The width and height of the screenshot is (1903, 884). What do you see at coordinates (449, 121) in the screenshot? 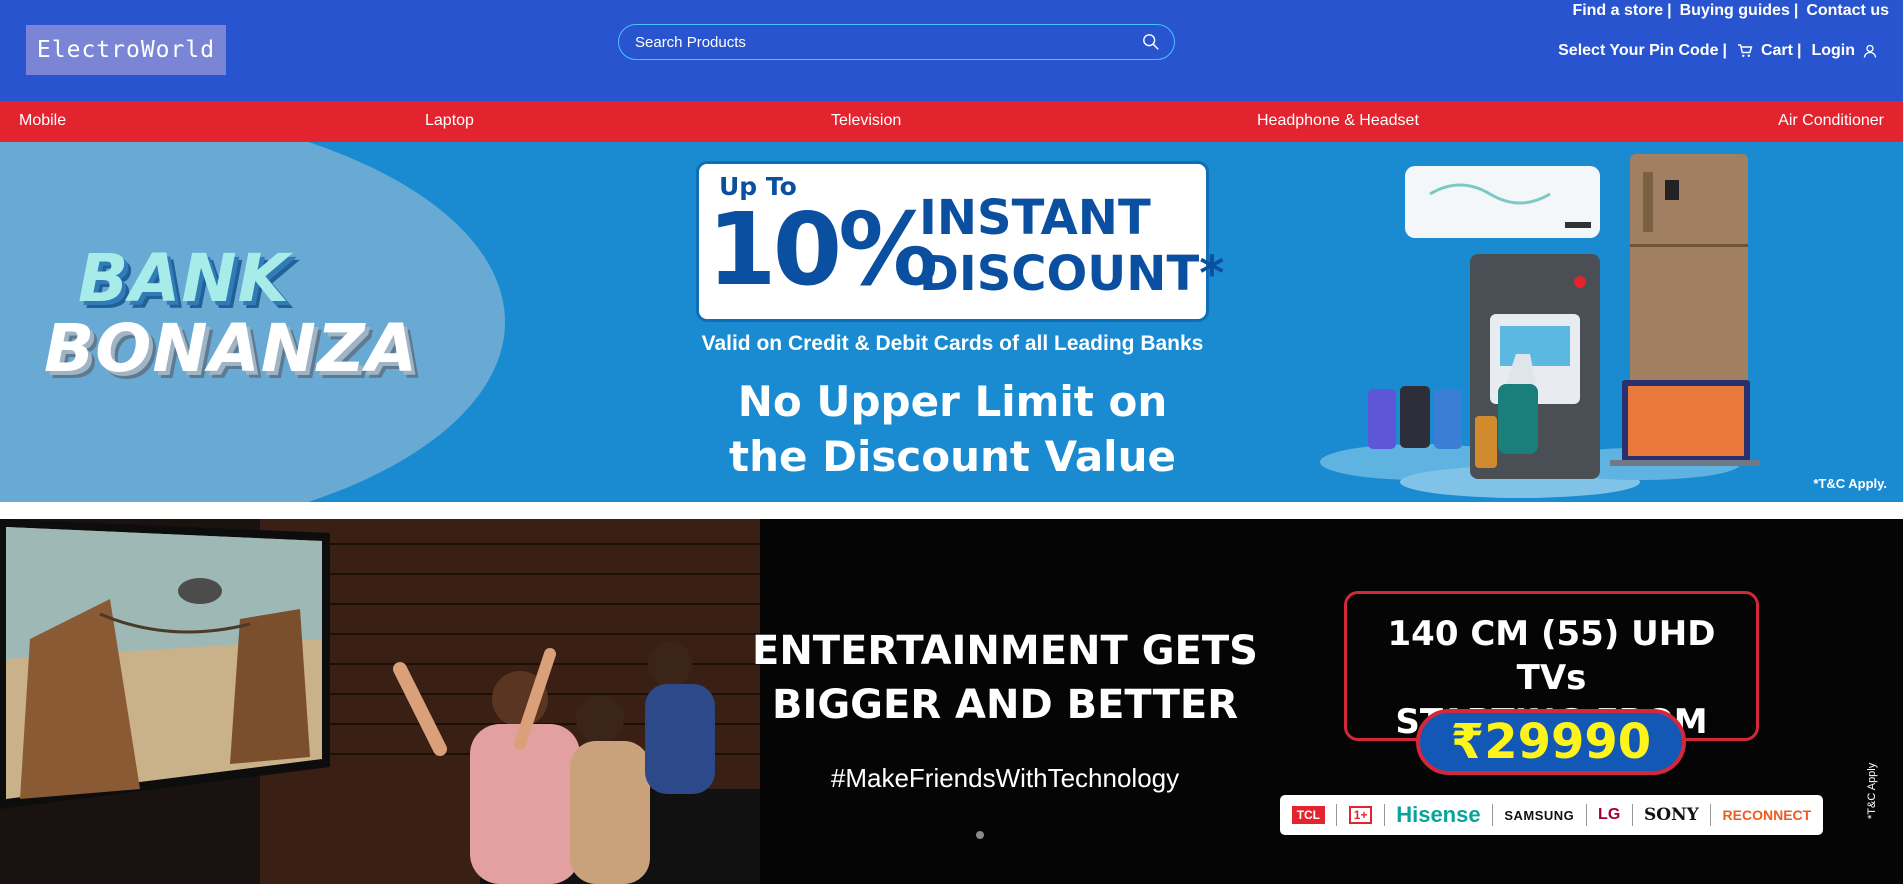
I see `nav-item-laptop: Laptop` at bounding box center [449, 121].